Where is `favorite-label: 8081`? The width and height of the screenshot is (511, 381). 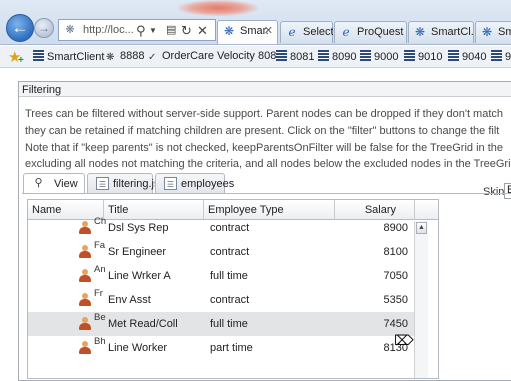
favorite-label: 8081 is located at coordinates (302, 57).